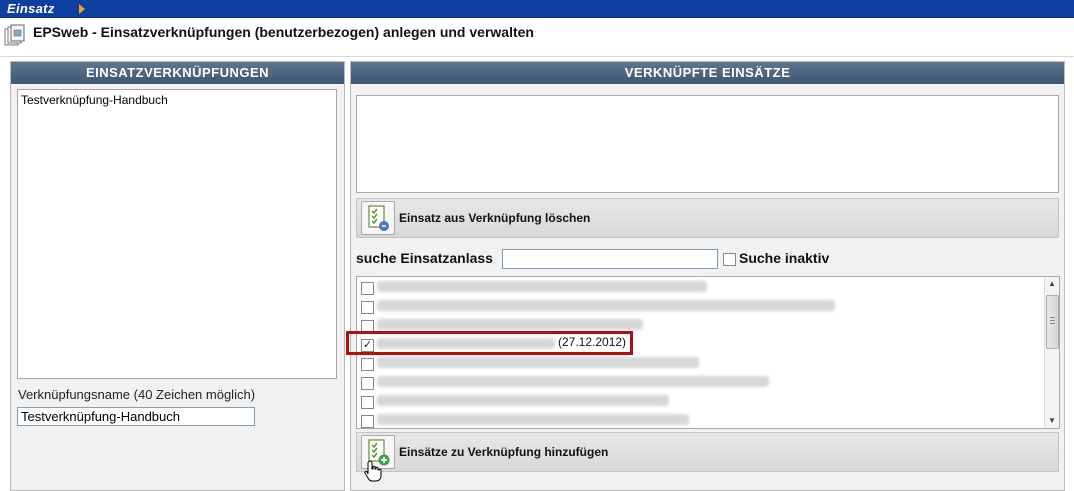 The width and height of the screenshot is (1074, 491). I want to click on top-navigation-bar: Einsatz, so click(537, 9).